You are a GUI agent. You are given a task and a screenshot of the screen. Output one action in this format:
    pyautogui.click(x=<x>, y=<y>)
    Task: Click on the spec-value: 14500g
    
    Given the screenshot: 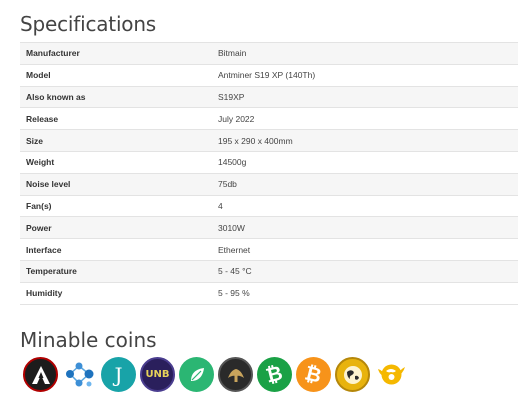 What is the action you would take?
    pyautogui.click(x=365, y=162)
    